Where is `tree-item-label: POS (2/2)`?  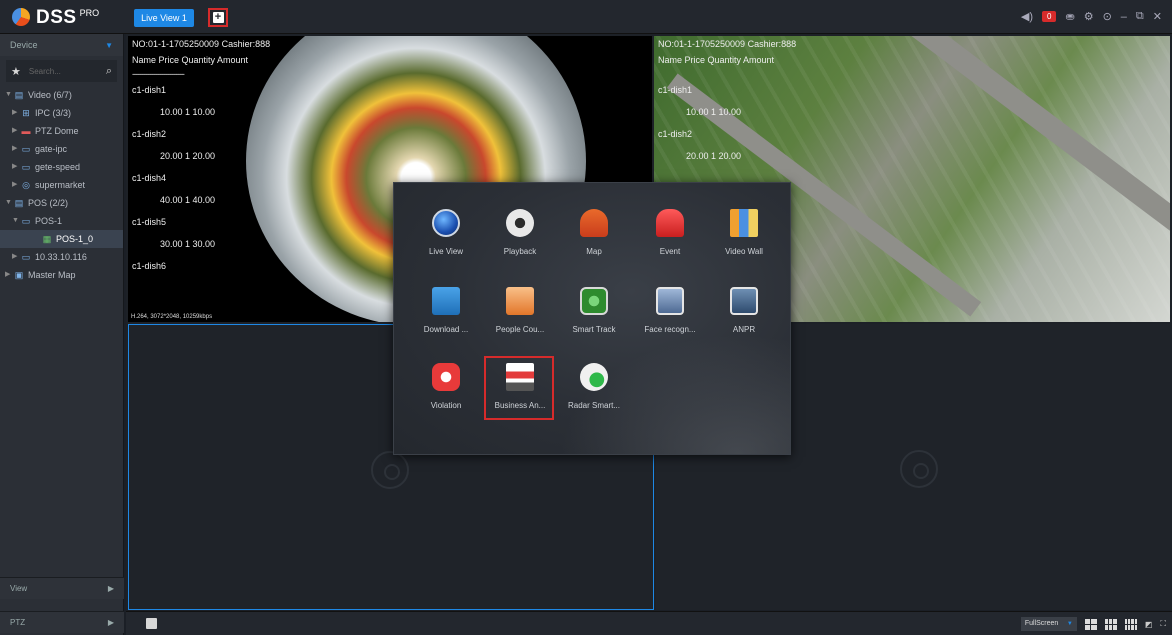 tree-item-label: POS (2/2) is located at coordinates (48, 203).